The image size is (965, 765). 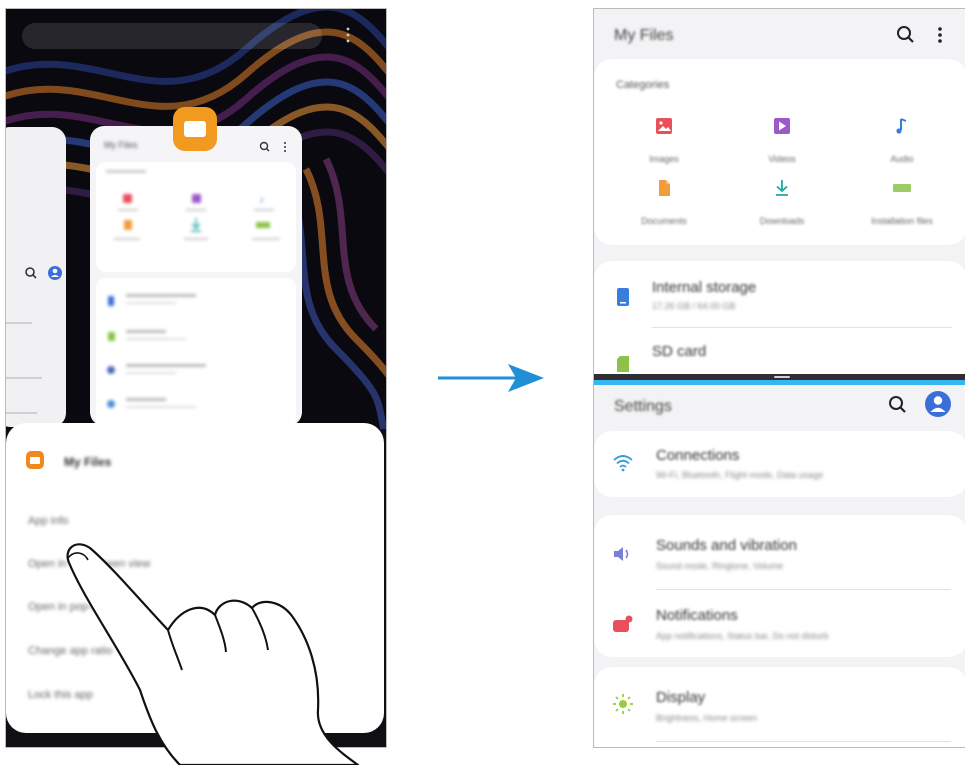 I want to click on storage-title: SD card, so click(x=679, y=351).